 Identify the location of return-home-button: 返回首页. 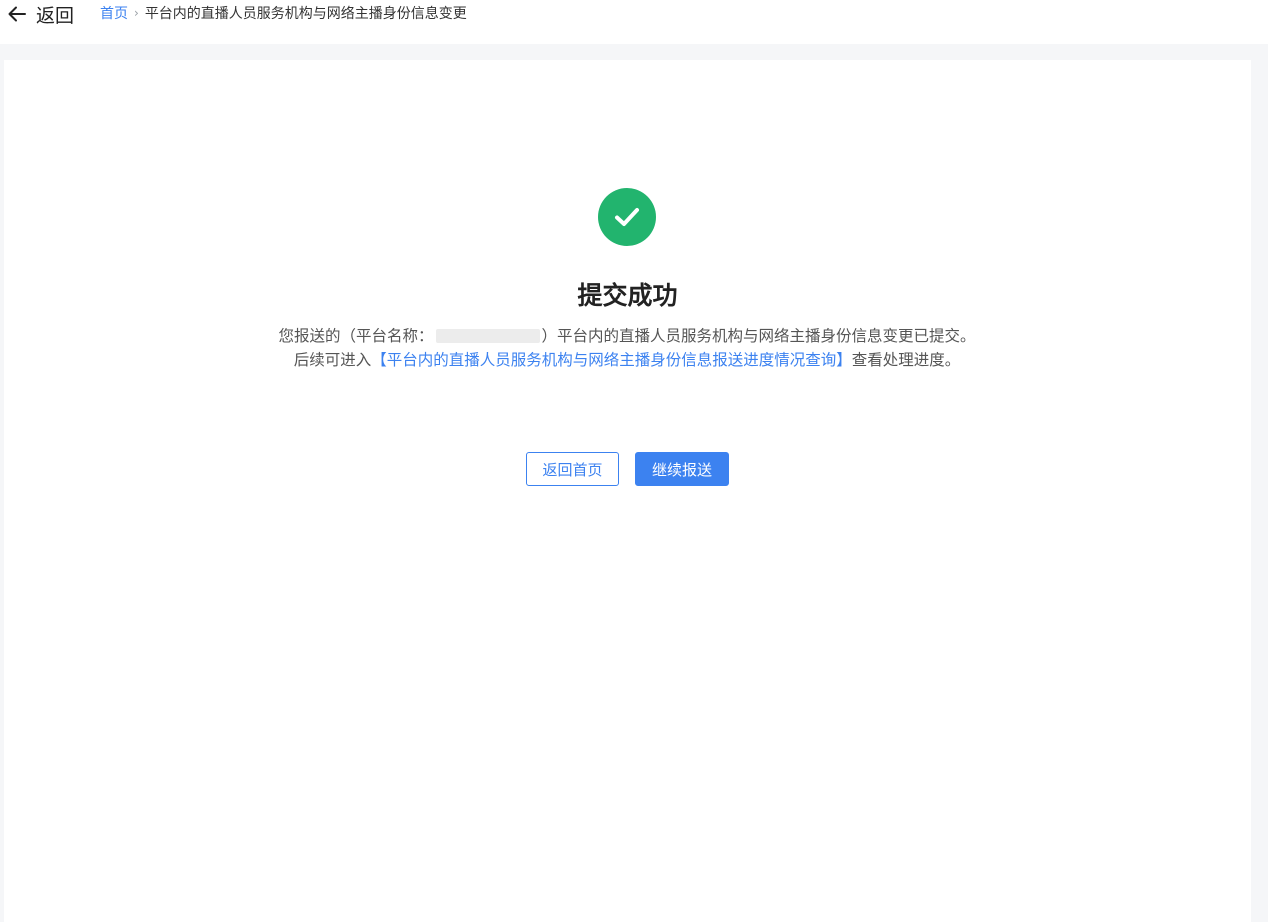
(572, 469).